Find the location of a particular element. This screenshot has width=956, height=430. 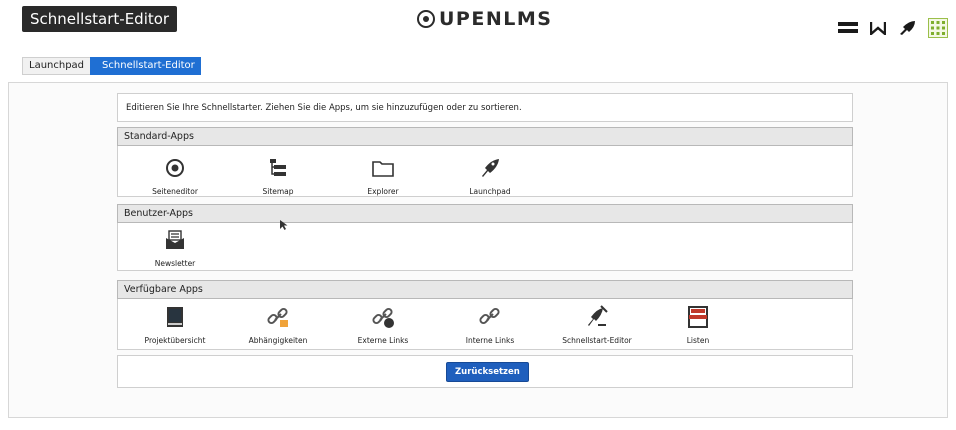

link-dependency-icon is located at coordinates (277, 317).